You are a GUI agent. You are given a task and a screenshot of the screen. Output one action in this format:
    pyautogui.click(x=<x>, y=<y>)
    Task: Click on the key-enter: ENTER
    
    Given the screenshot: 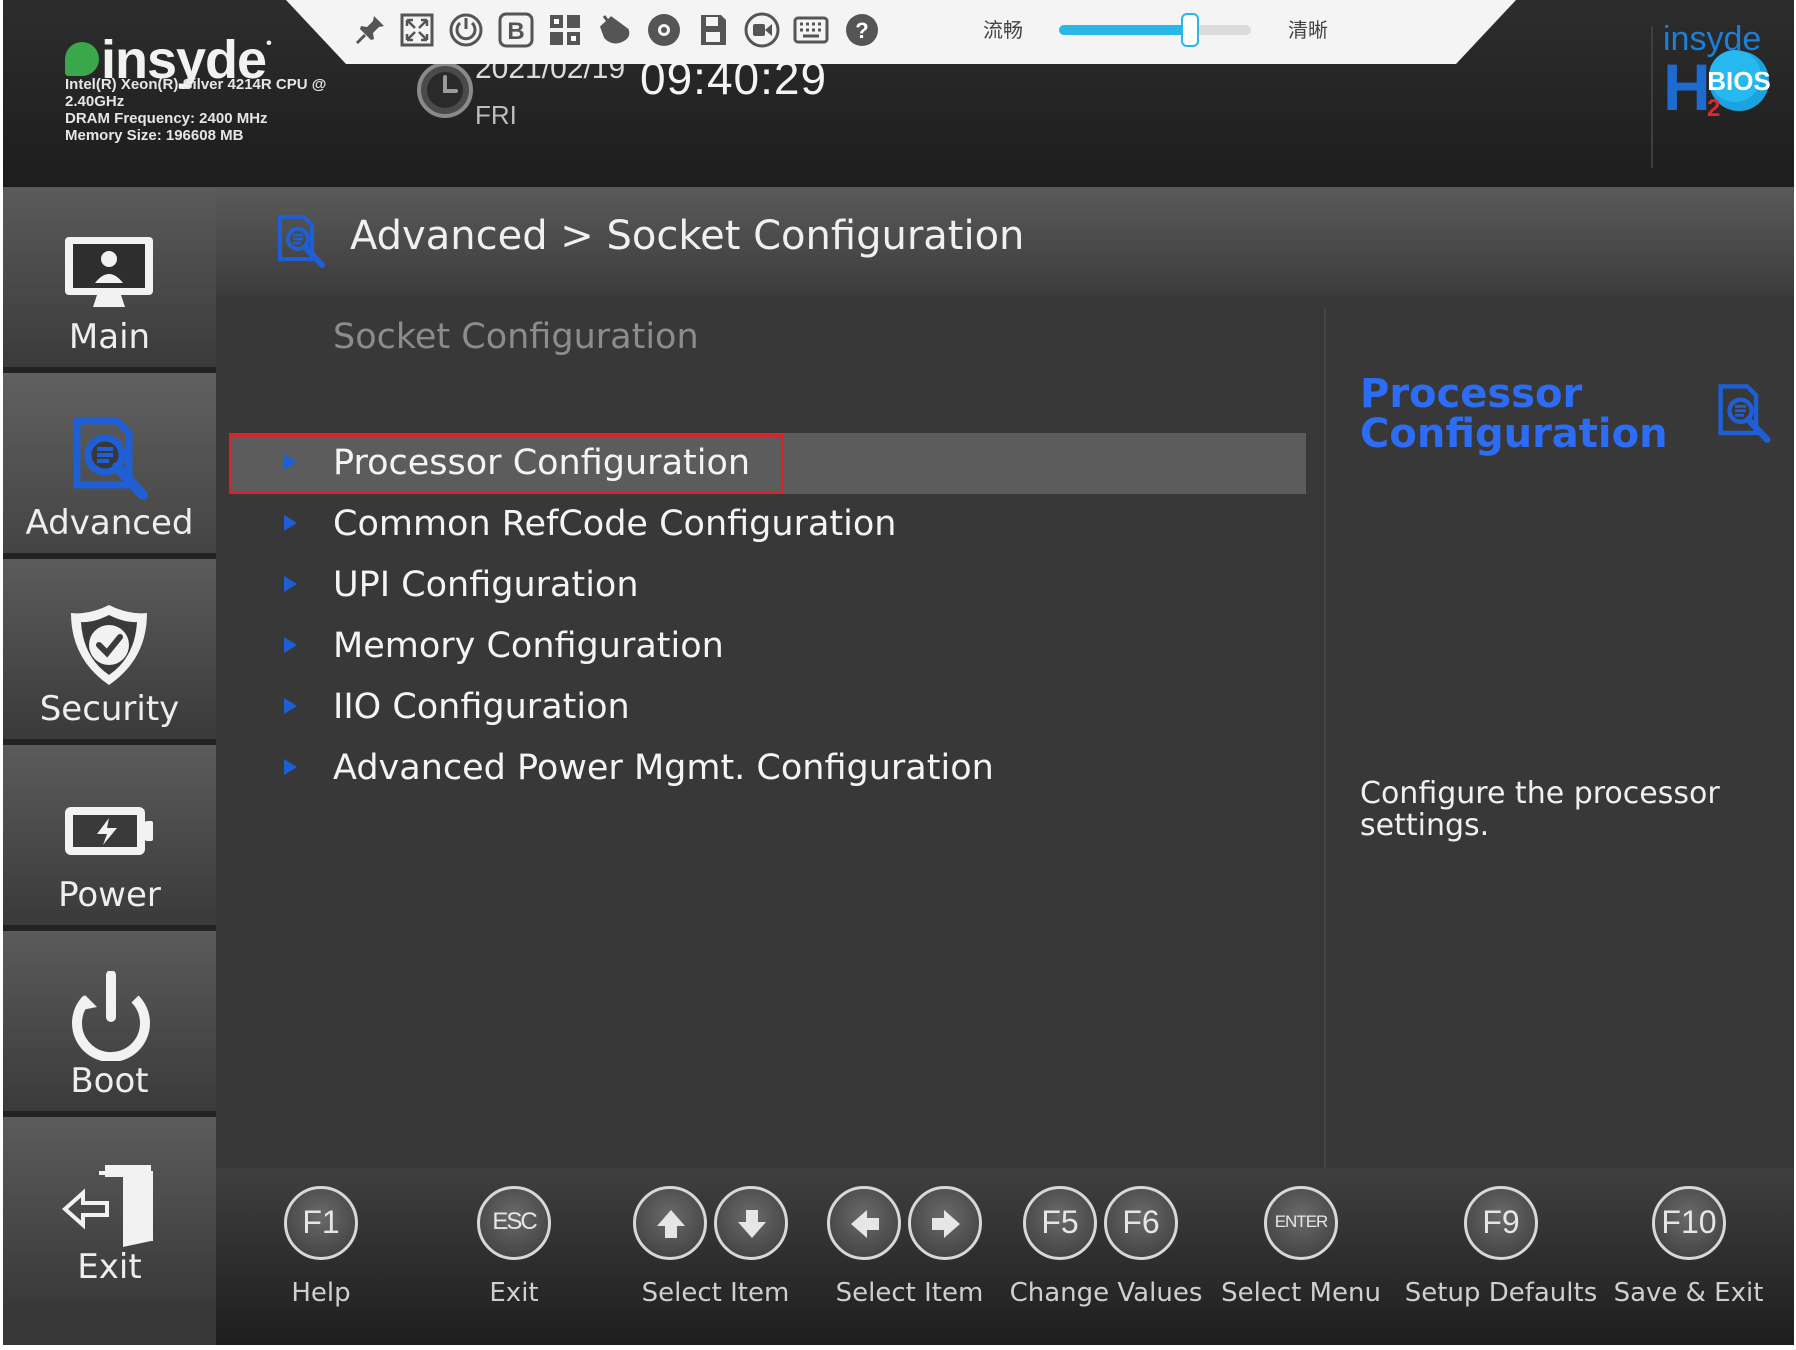 What is the action you would take?
    pyautogui.click(x=1301, y=1223)
    